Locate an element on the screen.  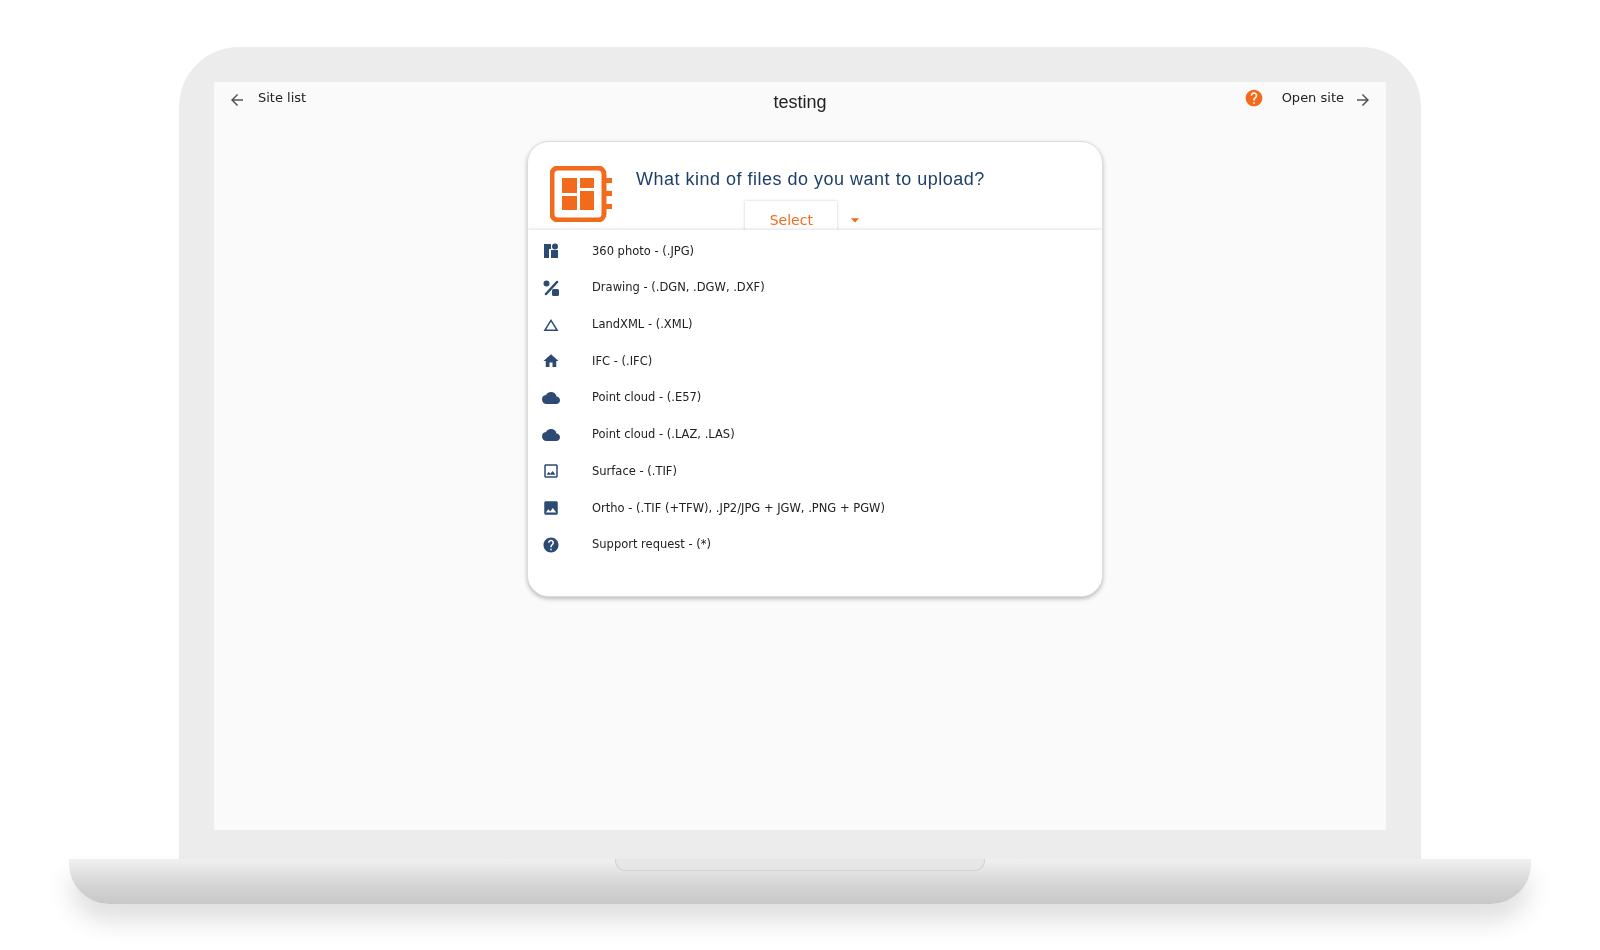
upload-question: What kind of files do you want to upload? is located at coordinates (810, 179).